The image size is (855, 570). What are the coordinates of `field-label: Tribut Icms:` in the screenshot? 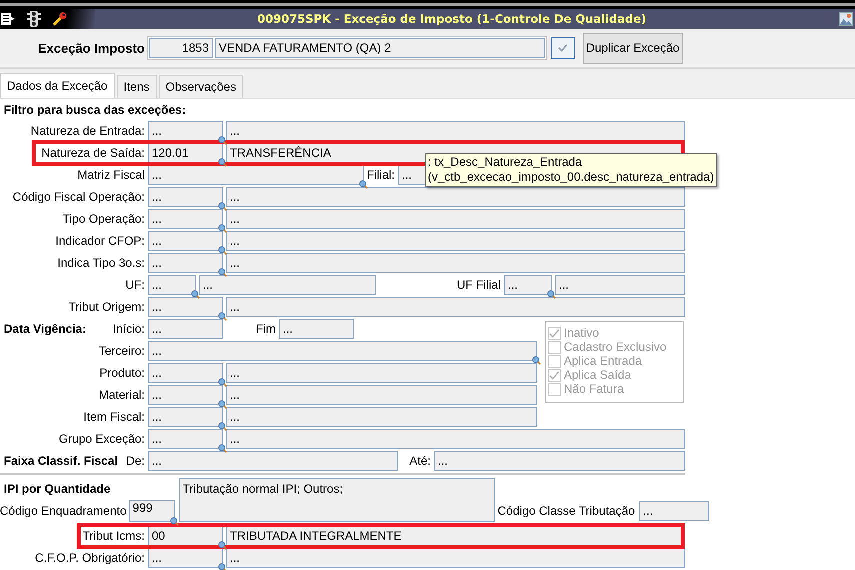 It's located at (113, 536).